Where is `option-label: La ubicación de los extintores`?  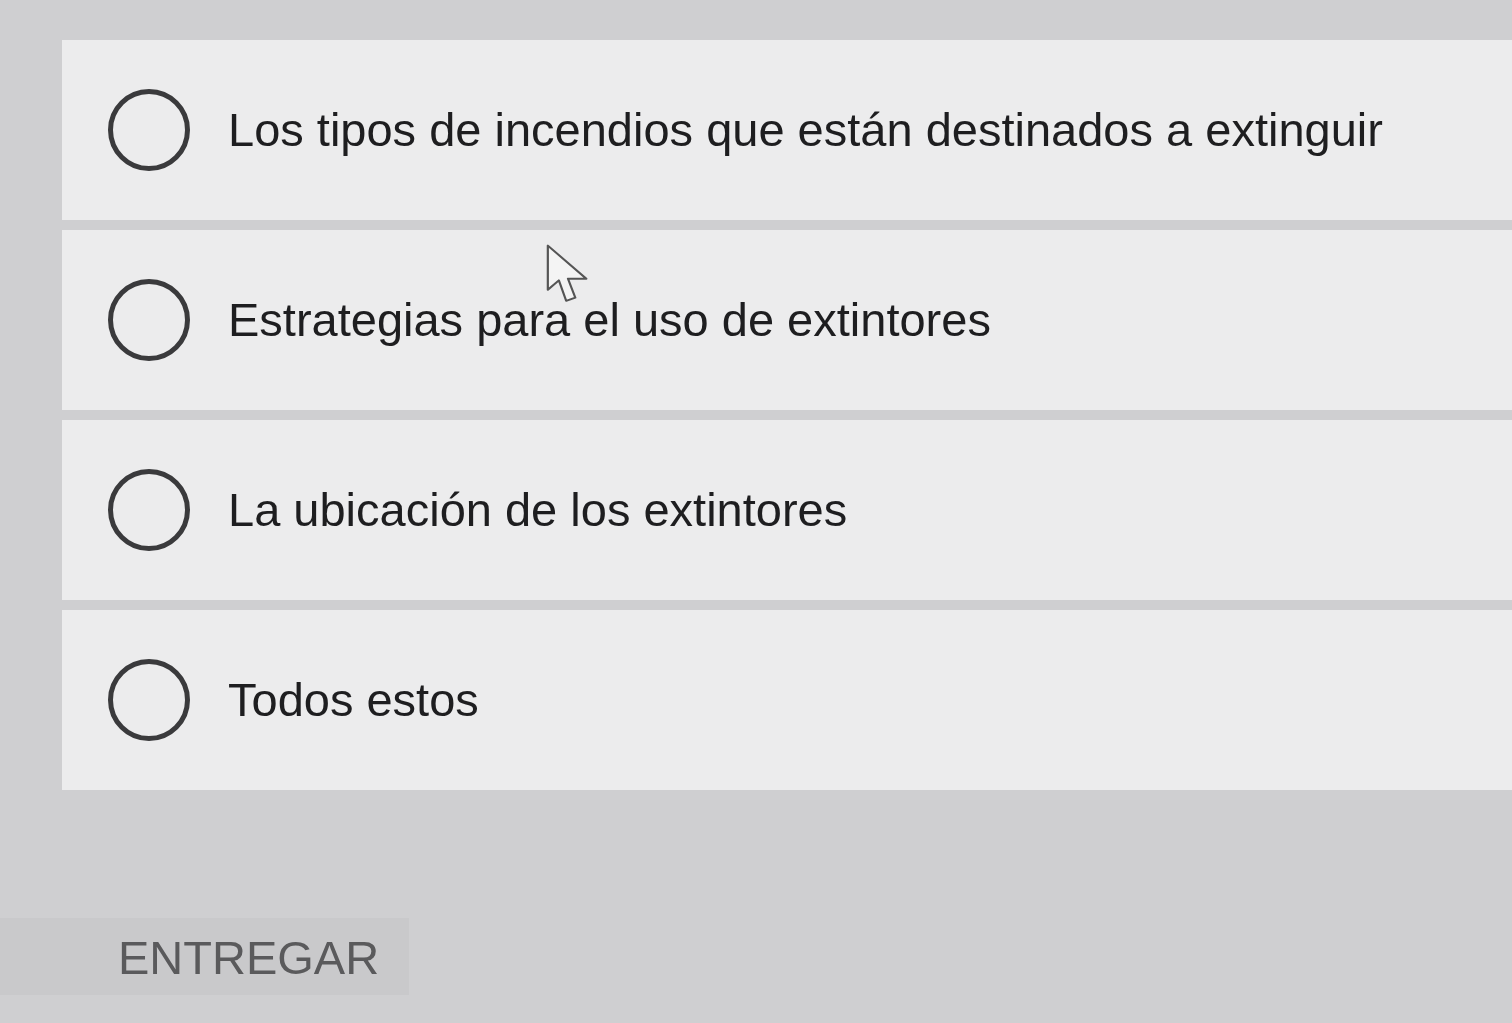 option-label: La ubicación de los extintores is located at coordinates (538, 509).